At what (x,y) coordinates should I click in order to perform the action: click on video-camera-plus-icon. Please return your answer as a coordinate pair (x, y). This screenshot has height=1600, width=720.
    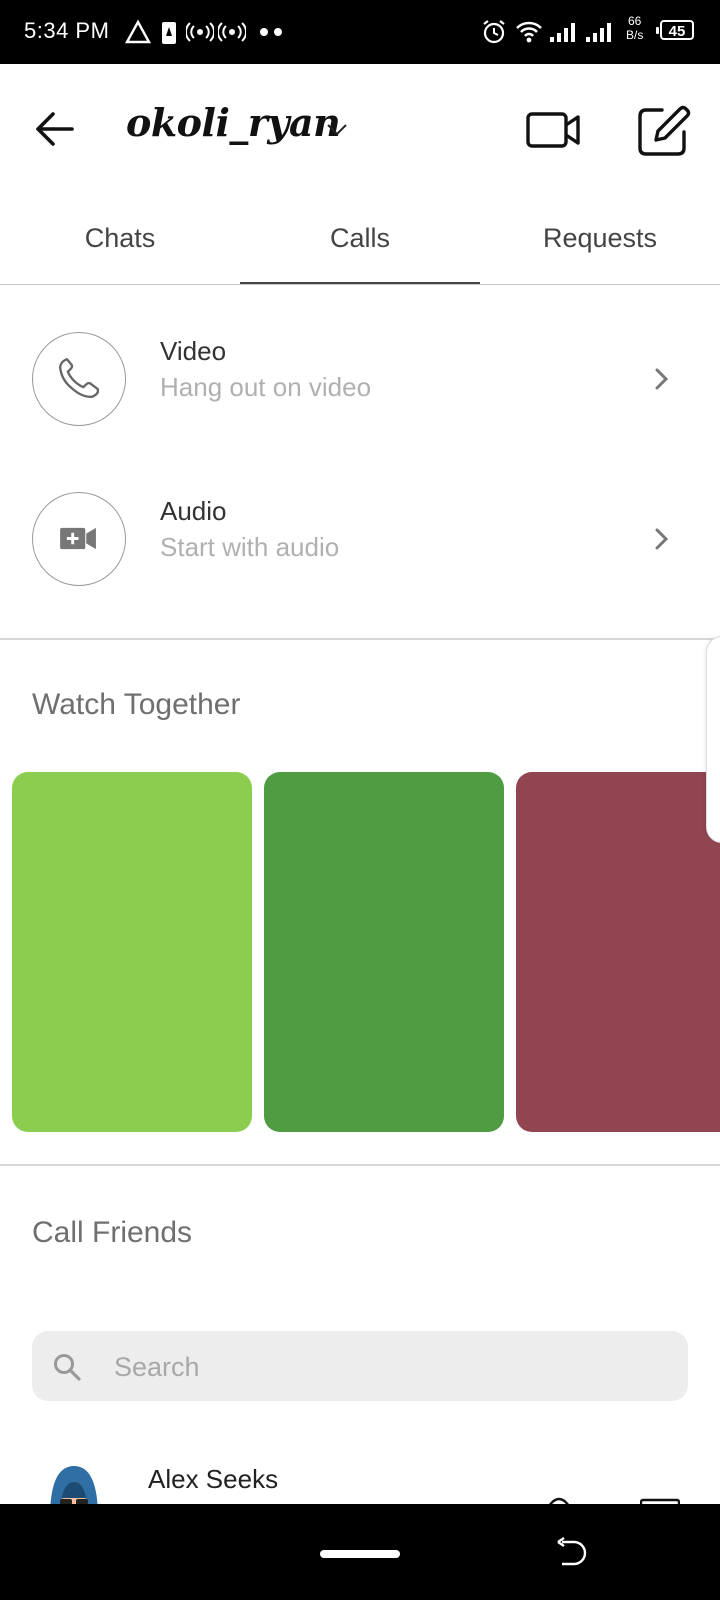
    Looking at the image, I should click on (78, 538).